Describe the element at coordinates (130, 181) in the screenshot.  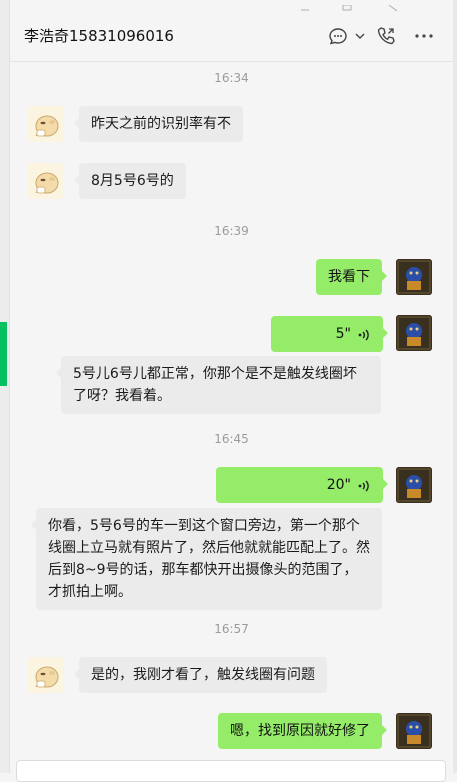
I see `message-bubble-incoming: 8月5号6号的` at that location.